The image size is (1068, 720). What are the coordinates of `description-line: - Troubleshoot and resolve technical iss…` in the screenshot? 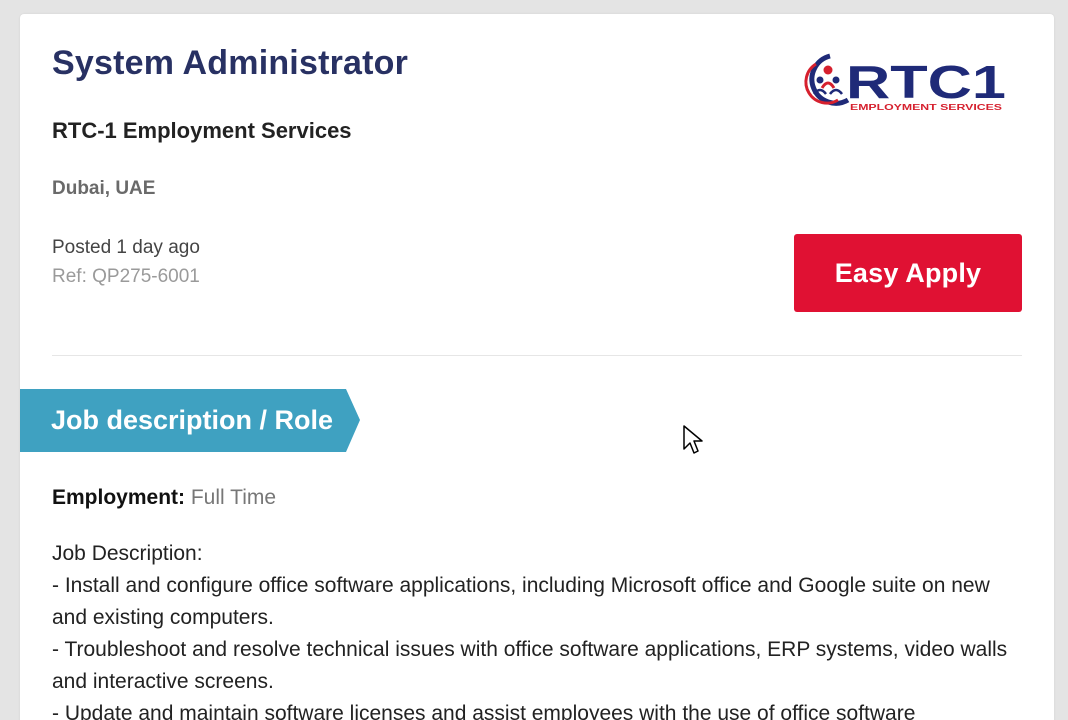 It's located at (530, 665).